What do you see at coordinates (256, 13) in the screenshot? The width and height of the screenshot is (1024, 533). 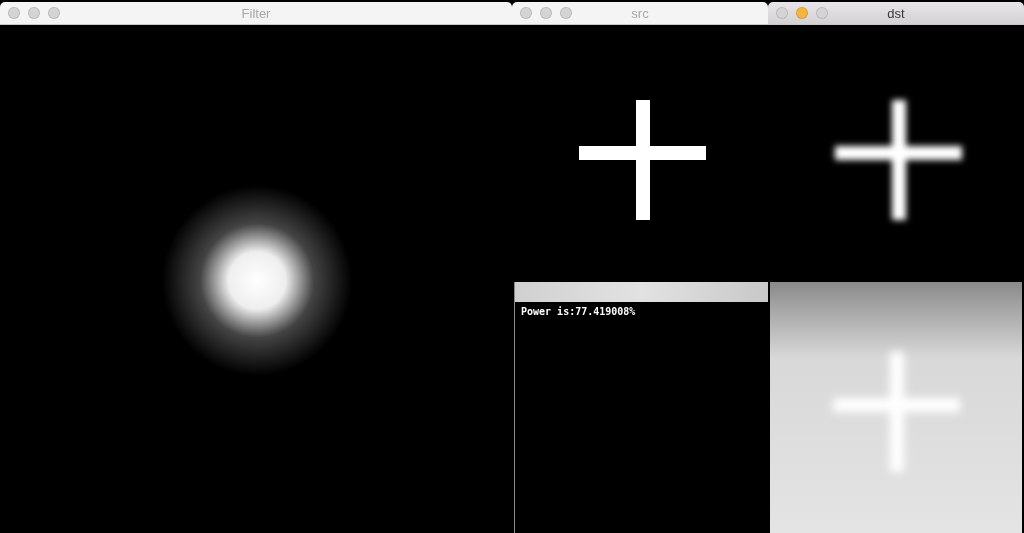 I see `window-title: Filter` at bounding box center [256, 13].